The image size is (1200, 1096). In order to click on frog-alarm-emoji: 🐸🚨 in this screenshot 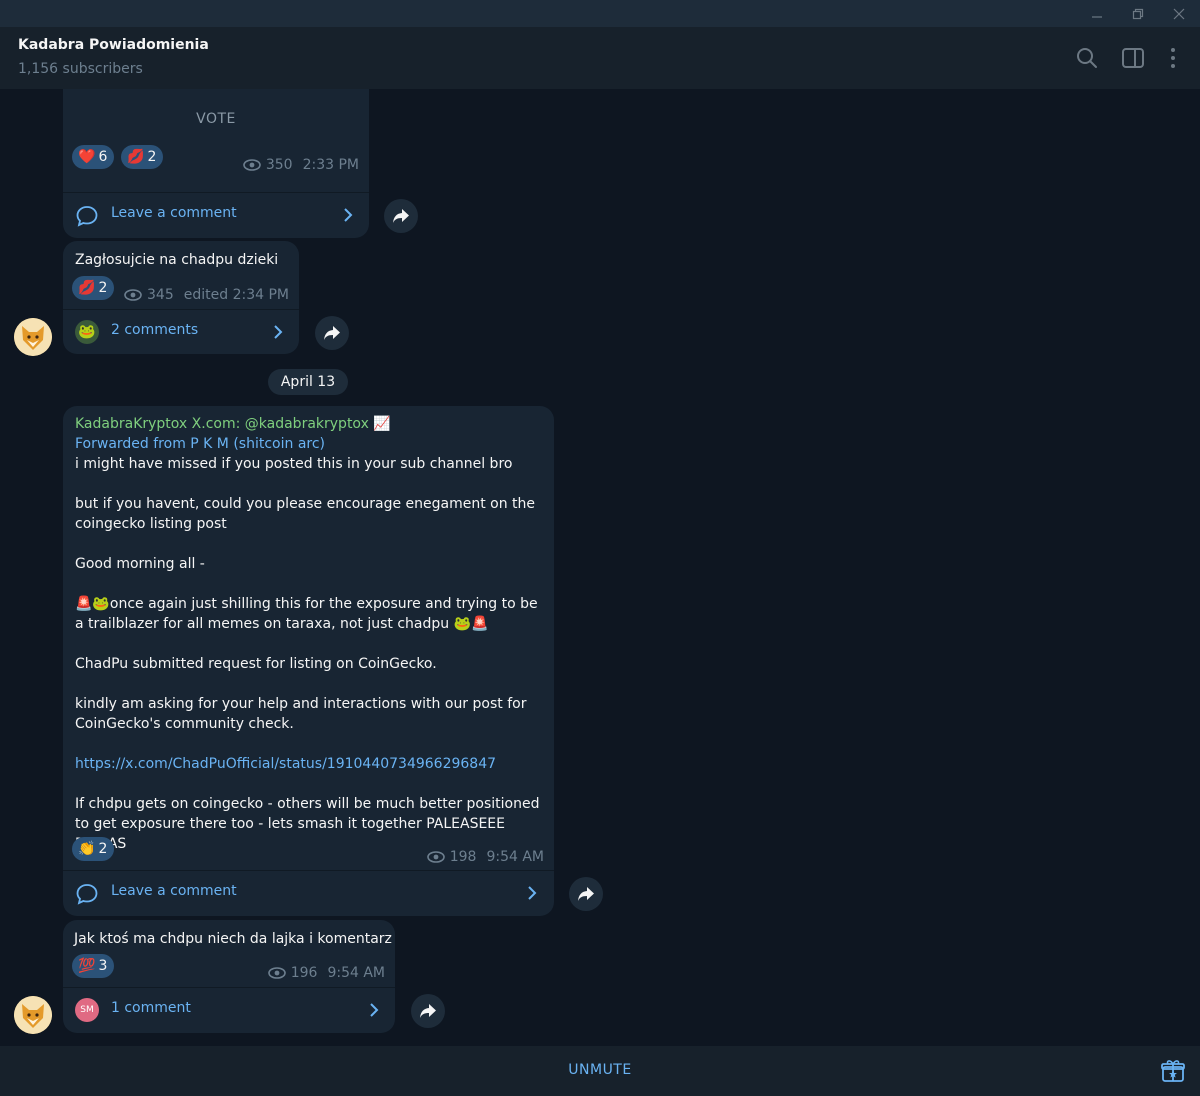, I will do `click(471, 624)`.